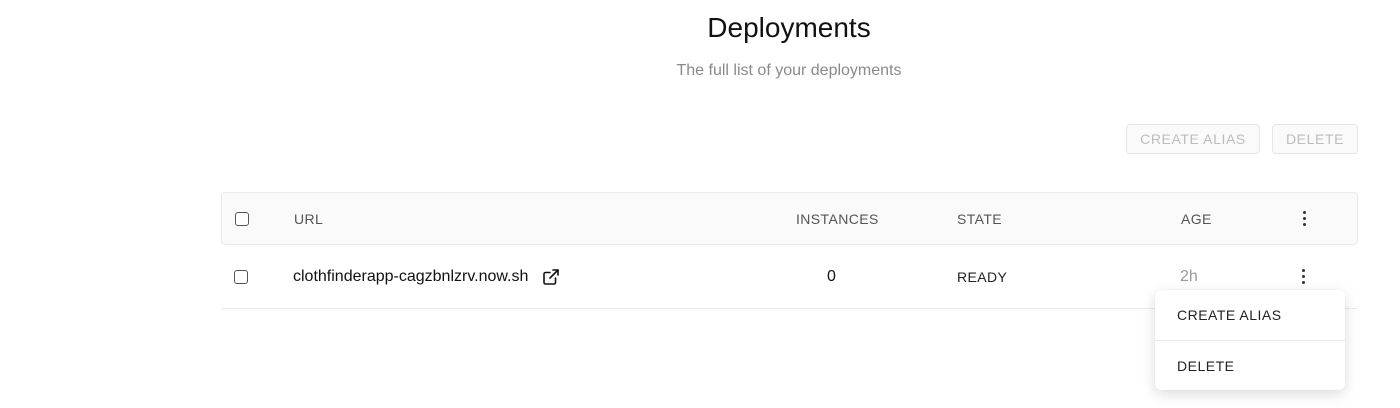  What do you see at coordinates (410, 277) in the screenshot?
I see `deployment-url-link: clothfinderapp-cagzbnlzrv.now.sh` at bounding box center [410, 277].